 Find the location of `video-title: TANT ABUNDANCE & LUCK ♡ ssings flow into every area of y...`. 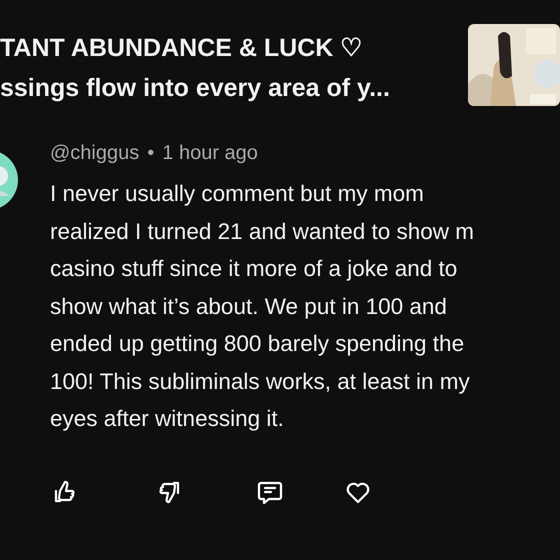

video-title: TANT ABUNDANCE & LUCK ♡ ssings flow into every area of y... is located at coordinates (234, 66).